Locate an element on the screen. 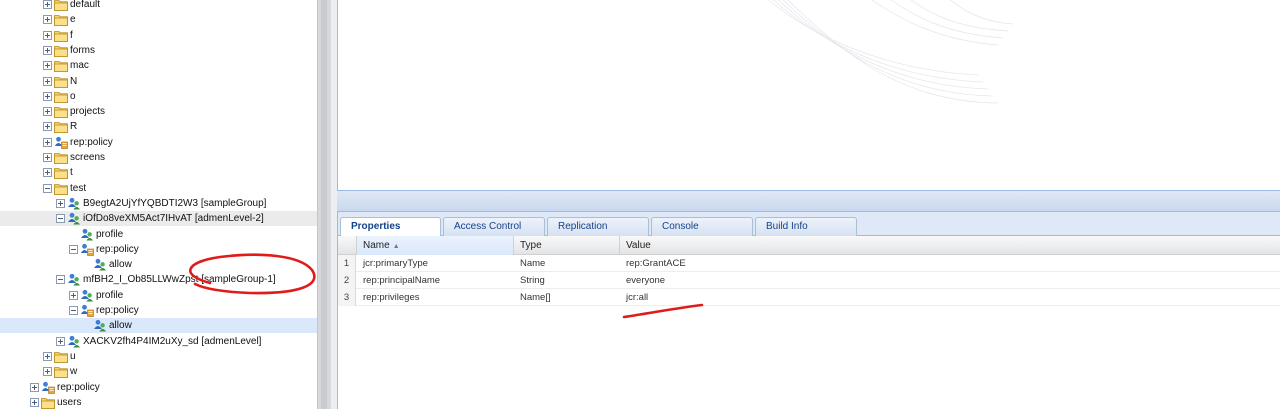  grid-row: 2 rep:principalName String everyone is located at coordinates (809, 280).